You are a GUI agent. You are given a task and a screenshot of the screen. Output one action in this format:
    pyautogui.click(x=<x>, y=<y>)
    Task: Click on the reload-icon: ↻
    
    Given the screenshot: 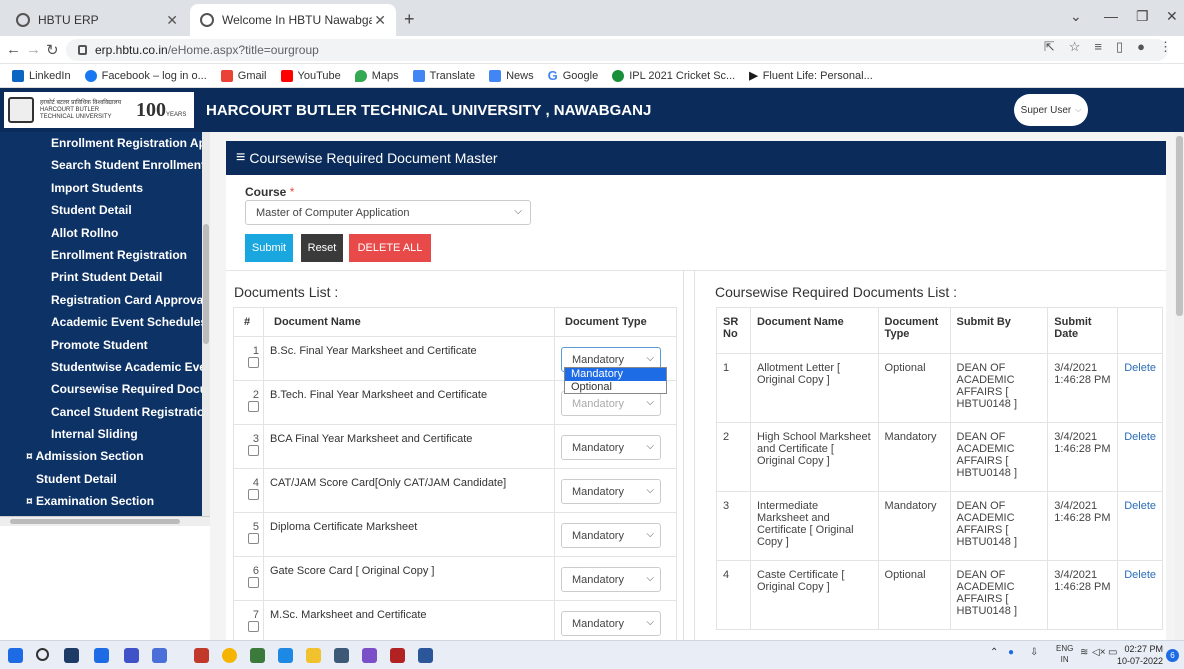 What is the action you would take?
    pyautogui.click(x=52, y=50)
    